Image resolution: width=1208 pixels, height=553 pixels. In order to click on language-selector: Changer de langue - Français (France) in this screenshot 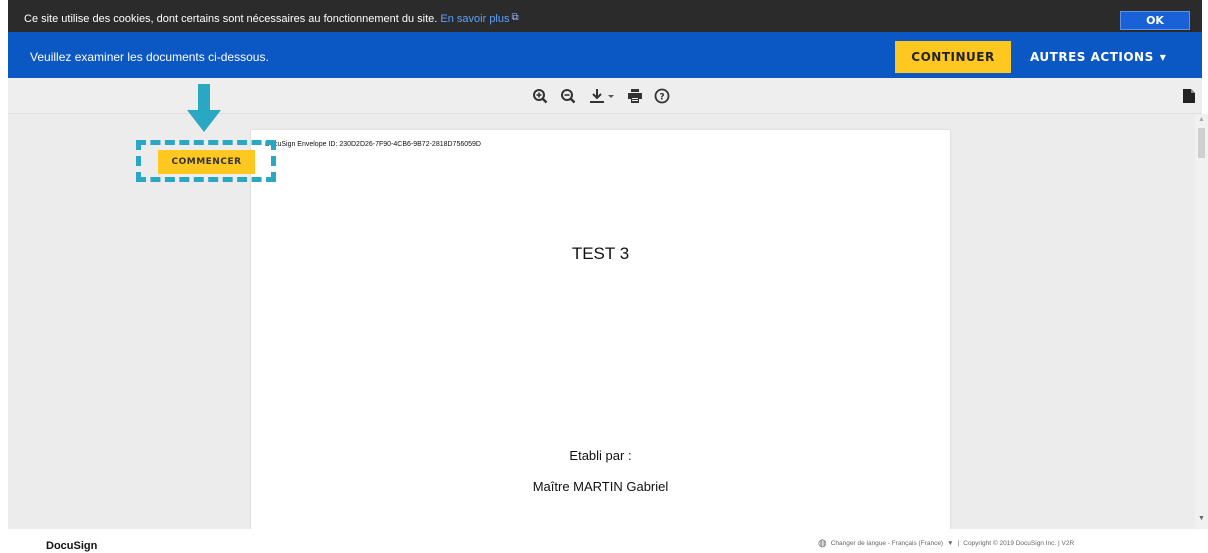, I will do `click(887, 543)`.